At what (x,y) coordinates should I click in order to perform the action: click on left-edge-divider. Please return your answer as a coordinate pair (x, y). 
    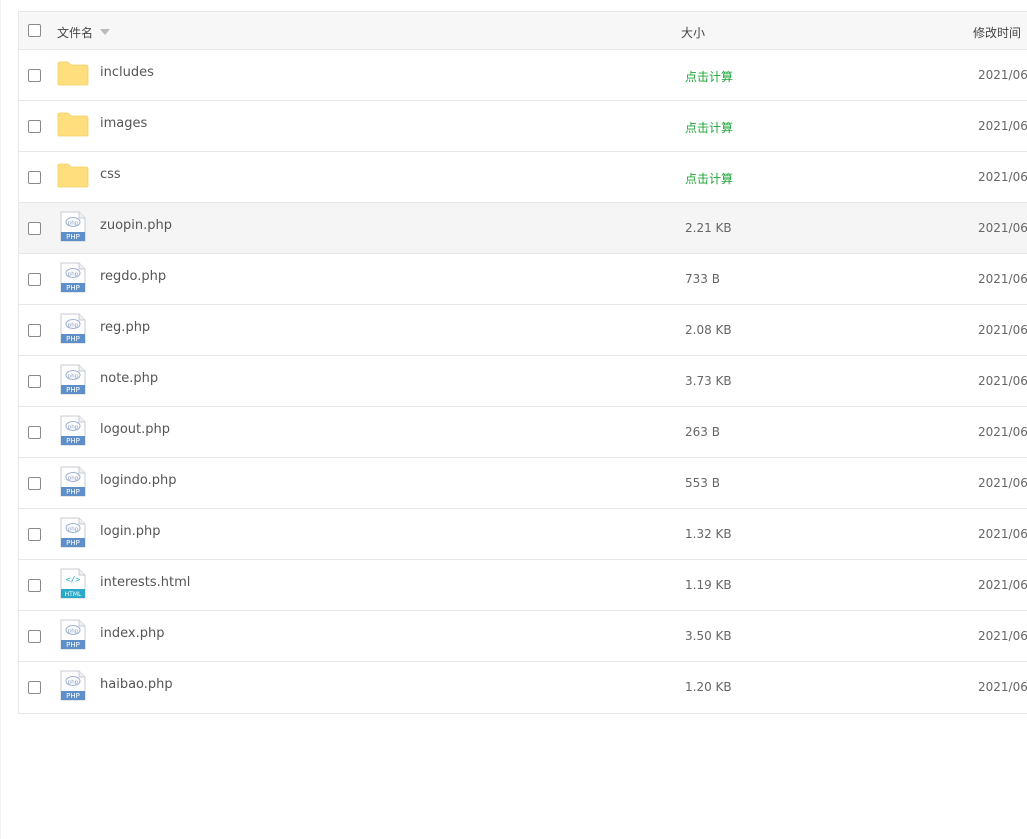
    Looking at the image, I should click on (0, 419).